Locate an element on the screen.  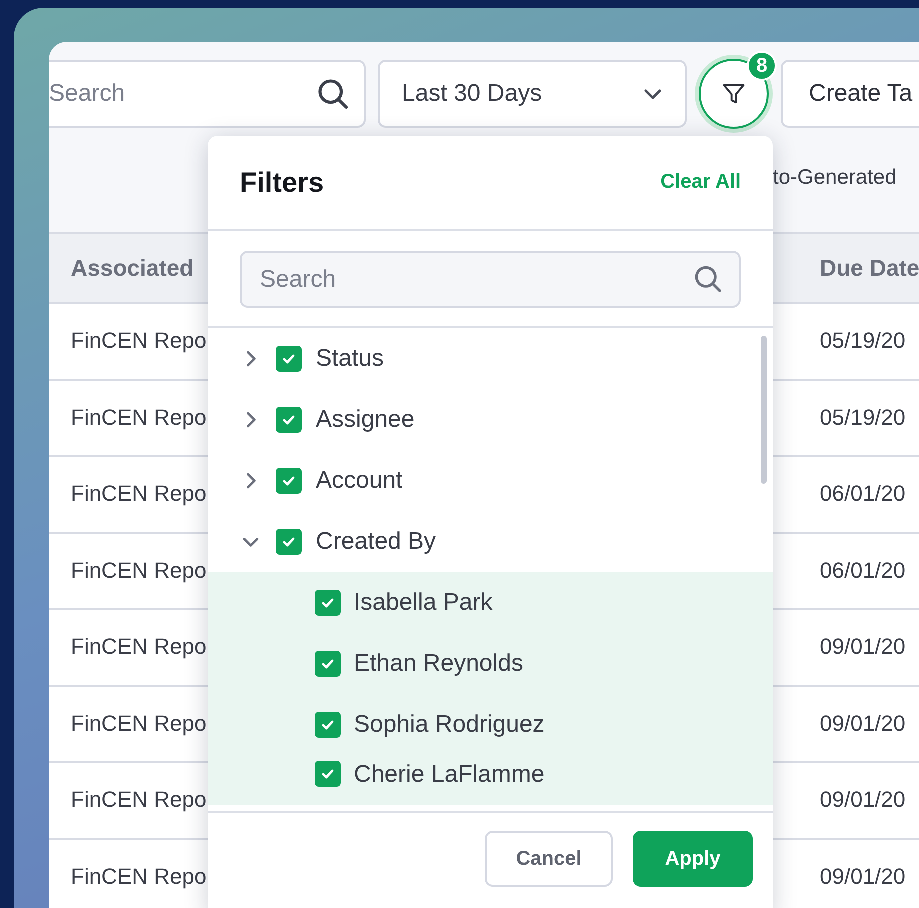
popup-title: Filters is located at coordinates (282, 182).